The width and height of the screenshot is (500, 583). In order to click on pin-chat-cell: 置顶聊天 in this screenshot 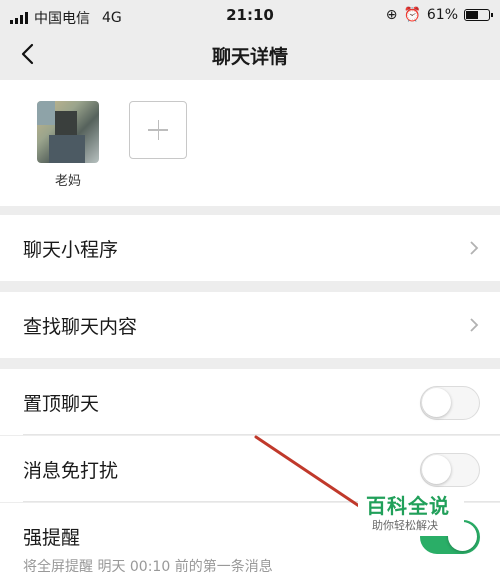, I will do `click(250, 402)`.